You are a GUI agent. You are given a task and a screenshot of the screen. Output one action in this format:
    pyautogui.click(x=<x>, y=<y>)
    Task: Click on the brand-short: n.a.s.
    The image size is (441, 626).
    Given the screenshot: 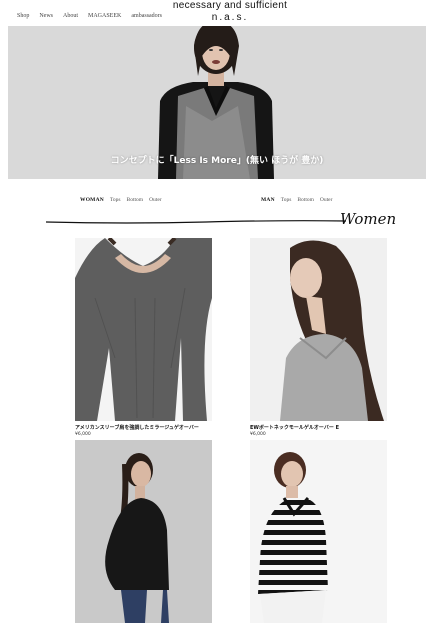 What is the action you would take?
    pyautogui.click(x=230, y=17)
    